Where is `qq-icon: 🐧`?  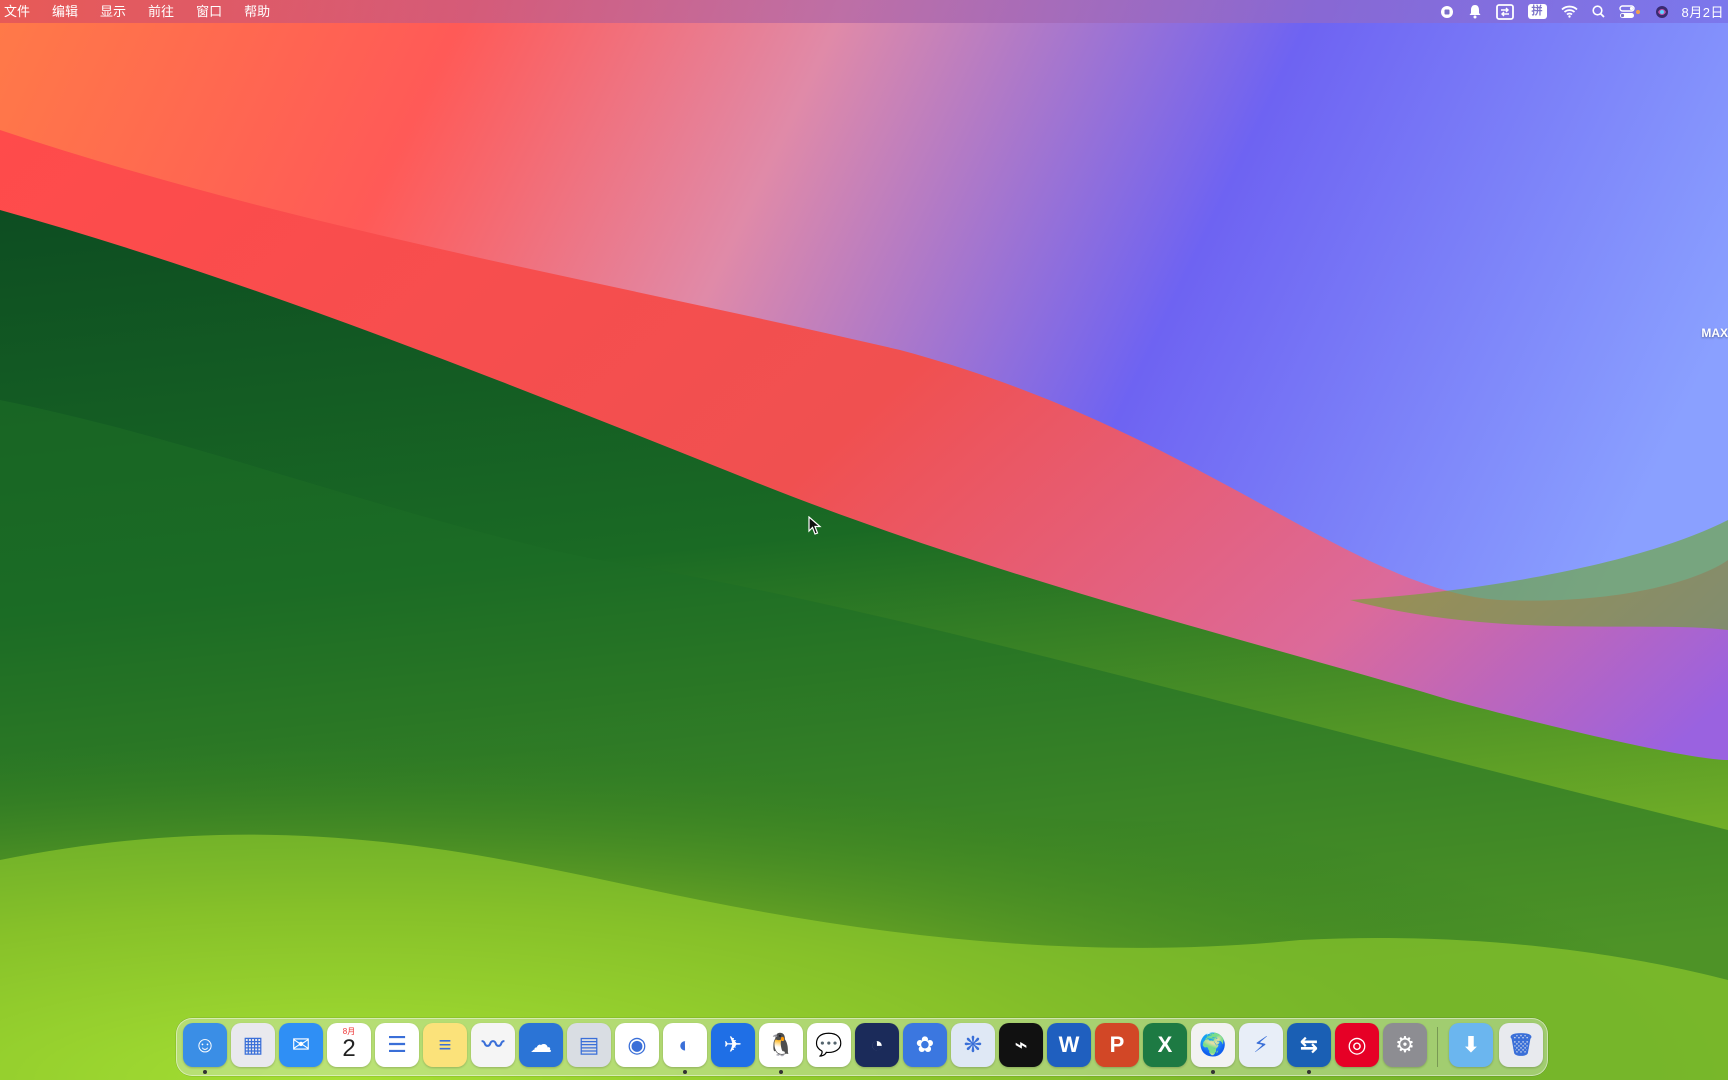
qq-icon: 🐧 is located at coordinates (781, 1045).